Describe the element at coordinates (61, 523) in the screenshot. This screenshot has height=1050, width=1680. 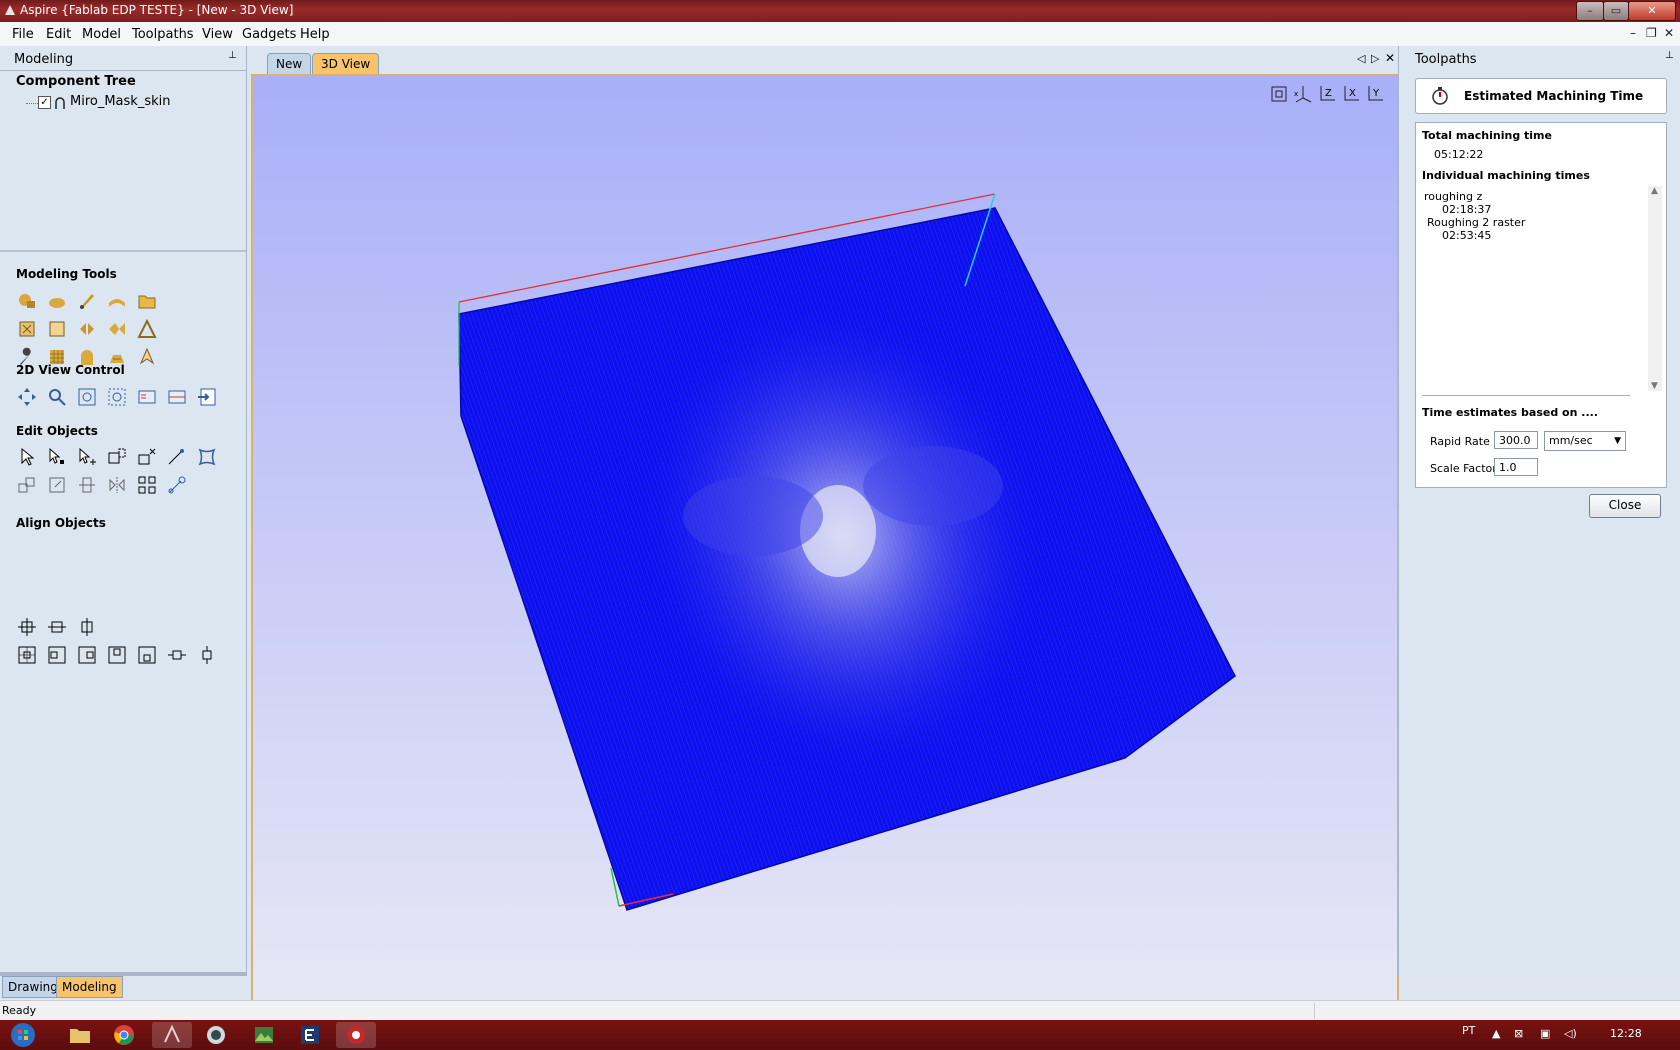
I see `align-objects-title: Align Objects` at that location.